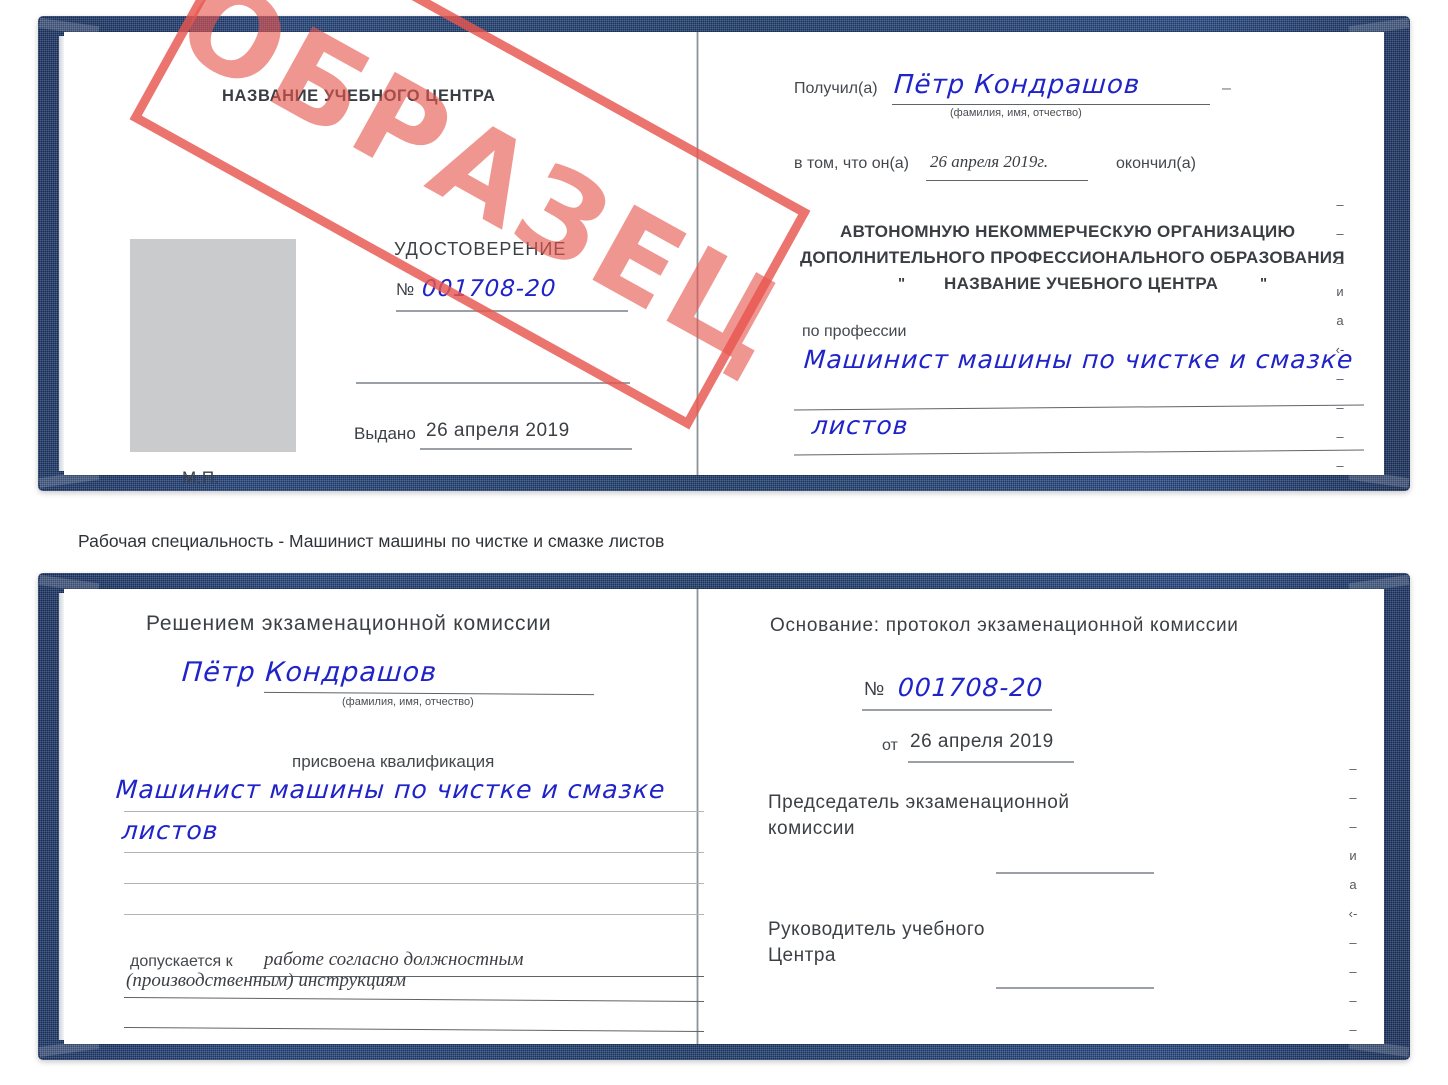 This screenshot has width=1448, height=1085. I want to click on chairman-signature-rule, so click(1075, 873).